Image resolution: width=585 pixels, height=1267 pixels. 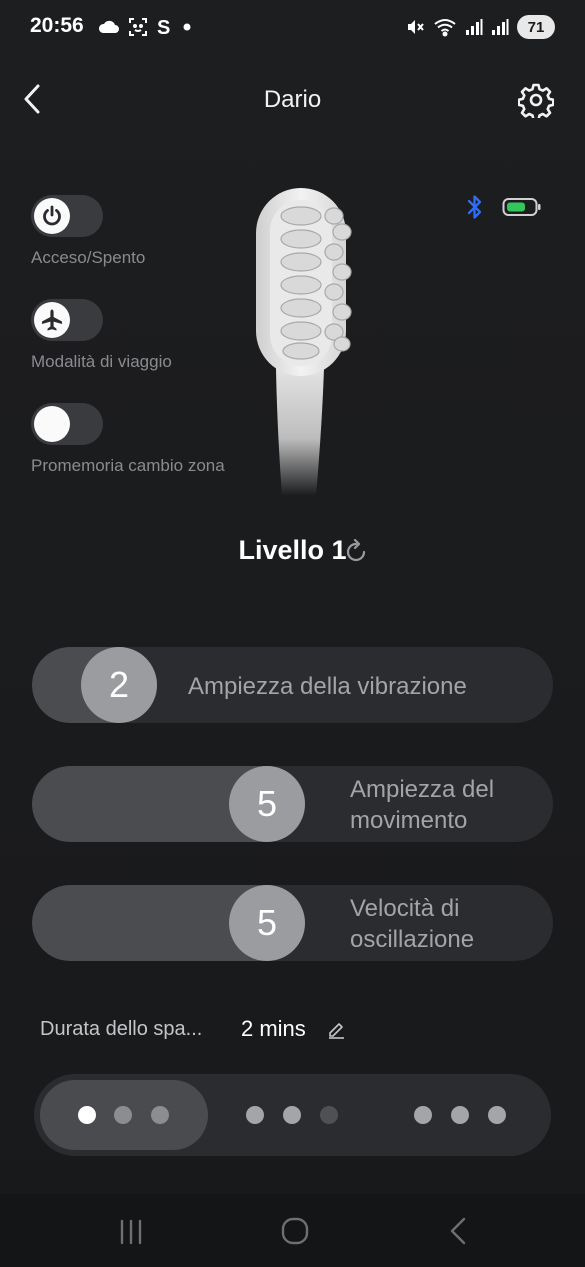 What do you see at coordinates (295, 1231) in the screenshot?
I see `home-icon` at bounding box center [295, 1231].